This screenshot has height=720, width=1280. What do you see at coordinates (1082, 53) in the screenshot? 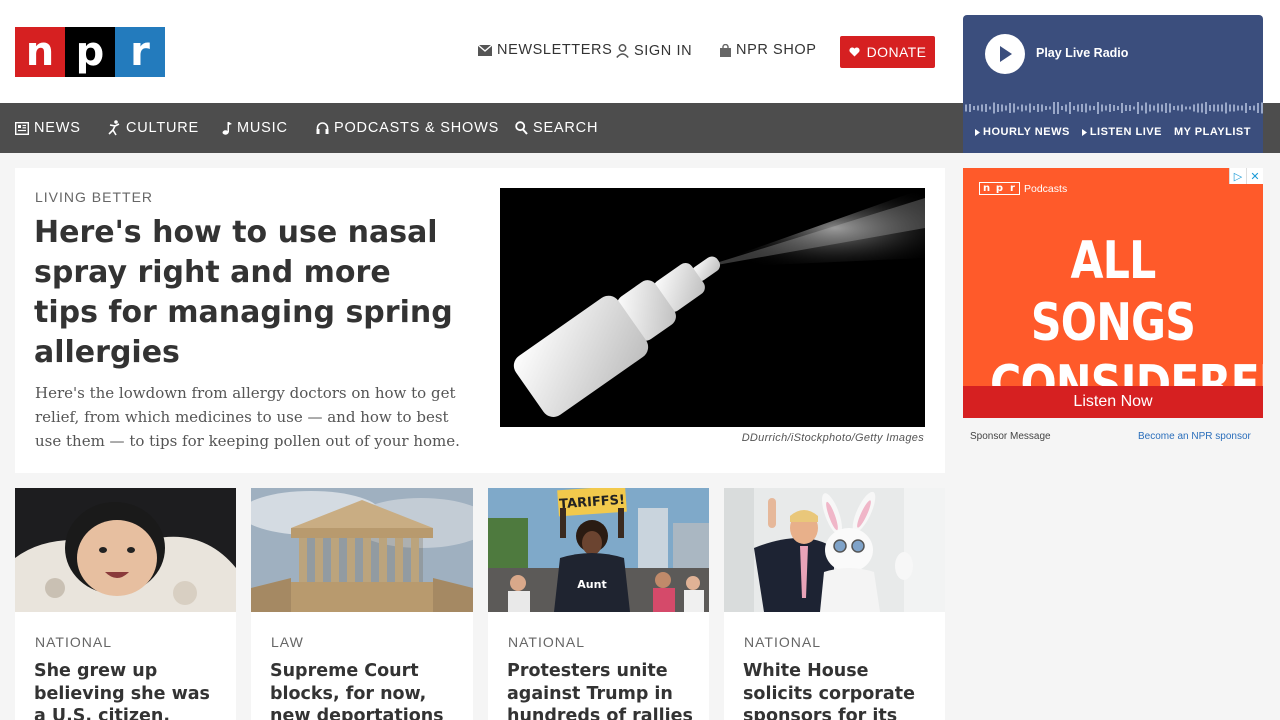
I see `play-live-radio-label: Play Live Radio` at bounding box center [1082, 53].